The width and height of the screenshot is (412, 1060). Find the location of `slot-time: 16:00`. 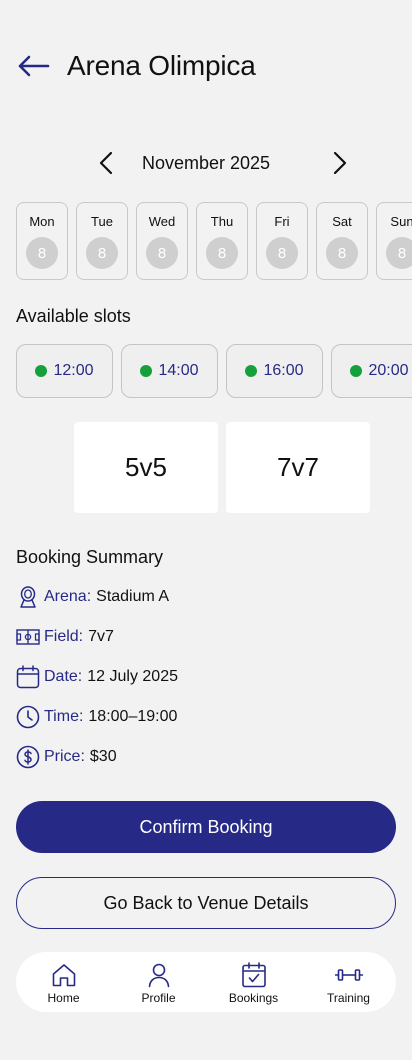

slot-time: 16:00 is located at coordinates (283, 370).